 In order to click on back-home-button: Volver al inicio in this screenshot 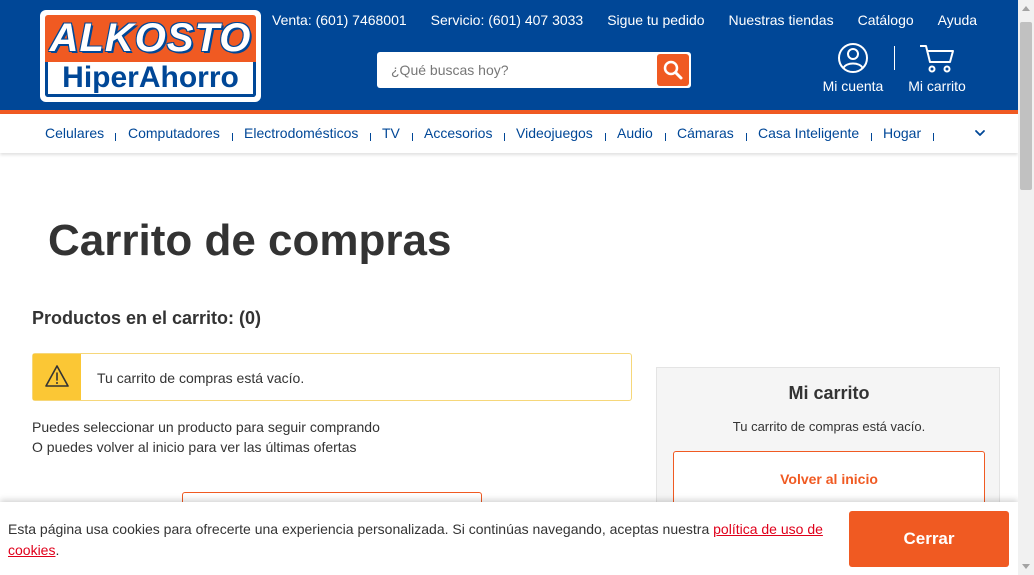, I will do `click(829, 479)`.